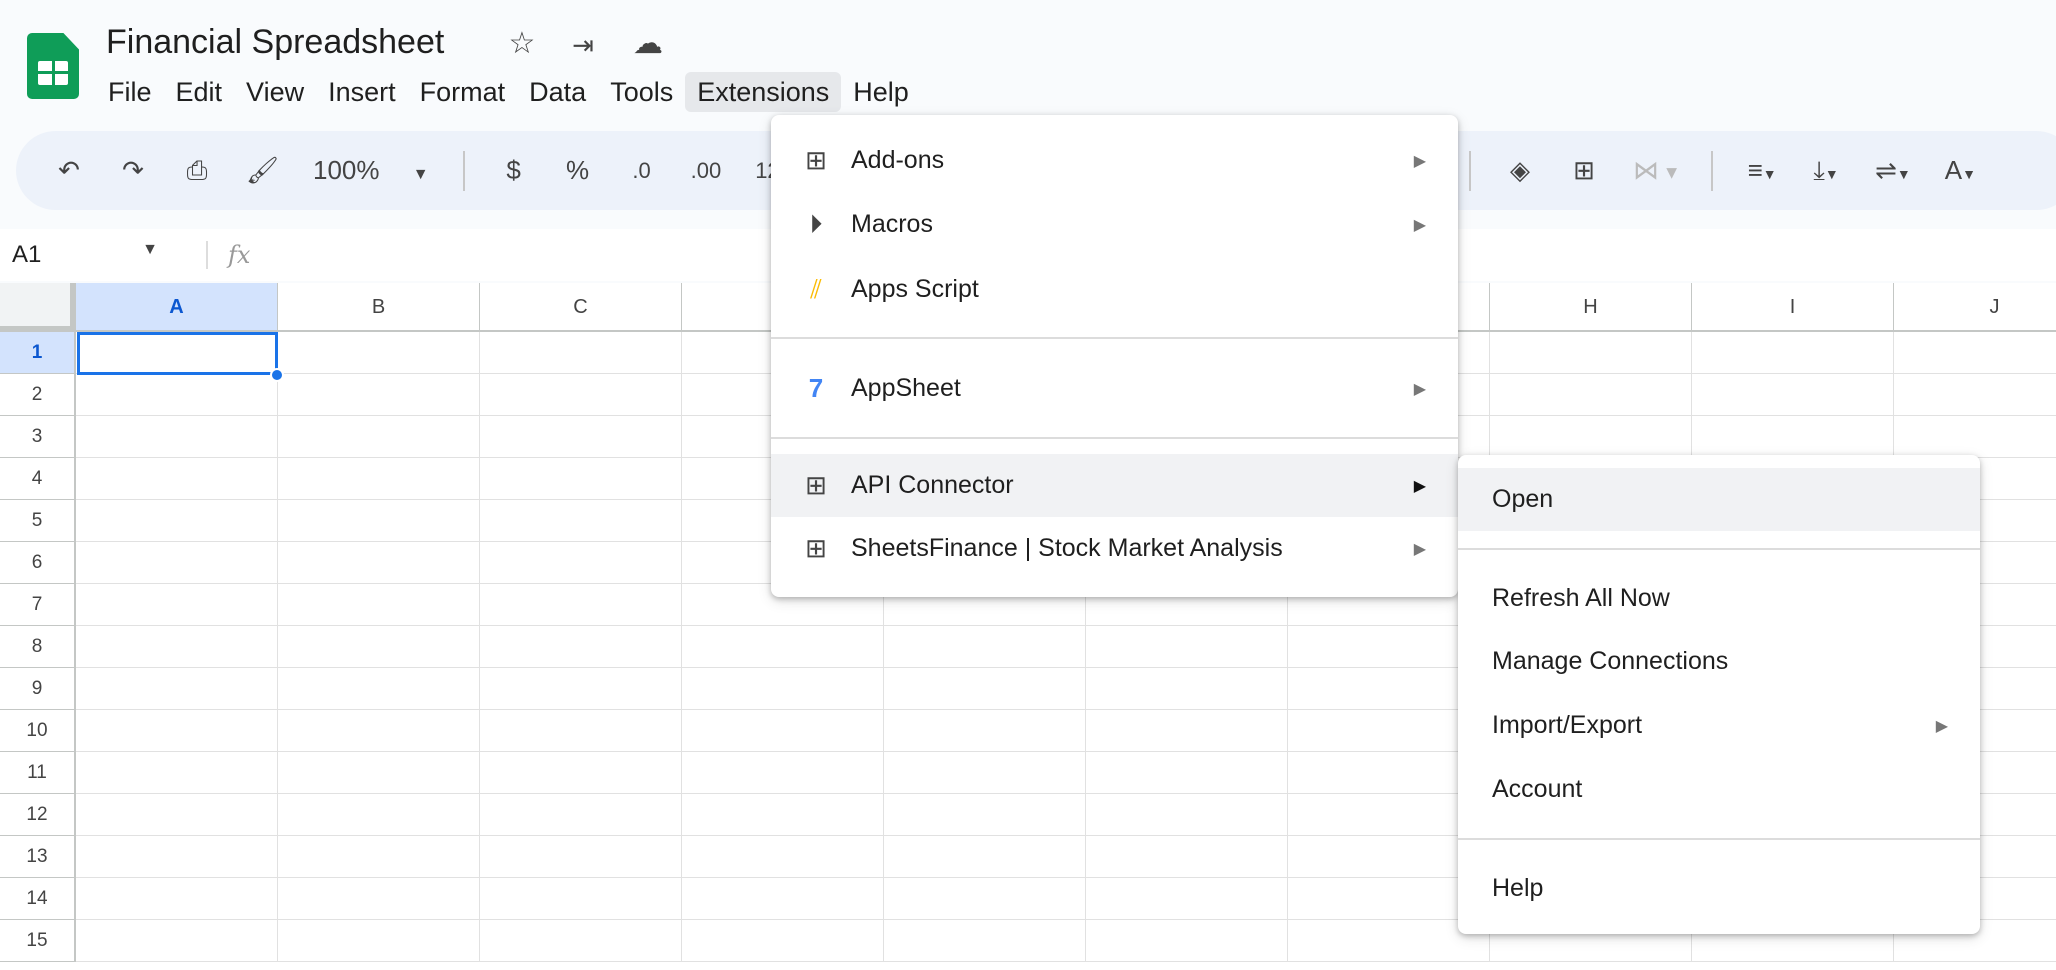  Describe the element at coordinates (379, 563) in the screenshot. I see `cell-B6` at that location.